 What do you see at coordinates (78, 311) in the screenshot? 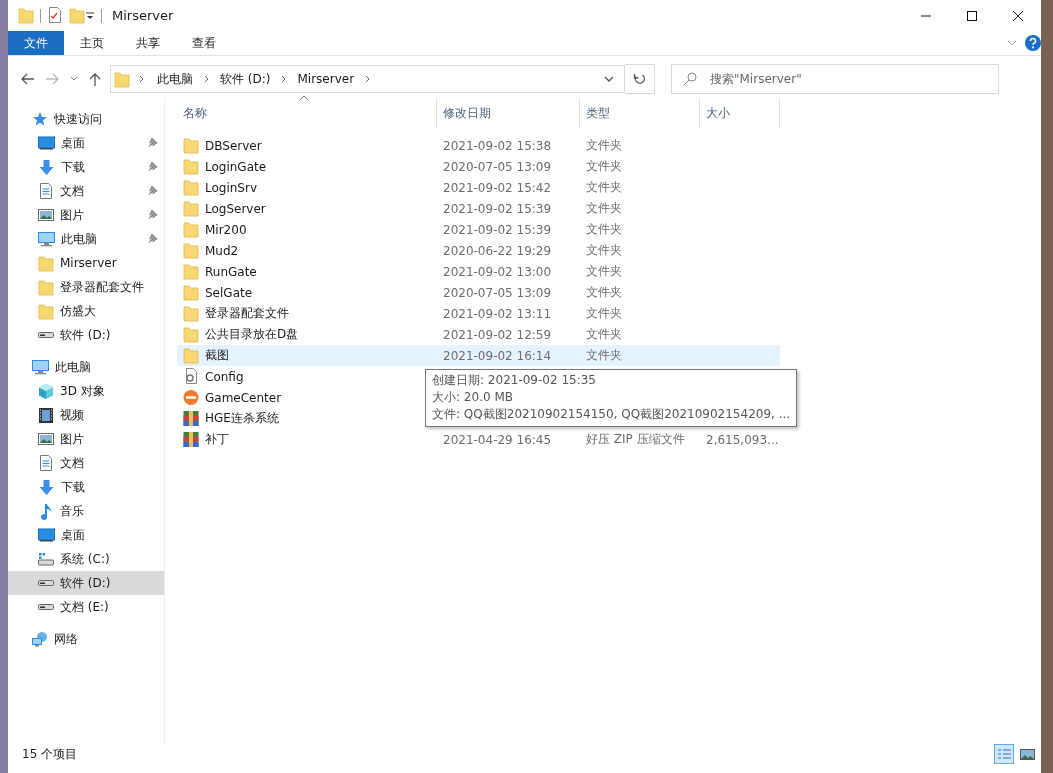
I see `sidebar-label: 仿盛大` at bounding box center [78, 311].